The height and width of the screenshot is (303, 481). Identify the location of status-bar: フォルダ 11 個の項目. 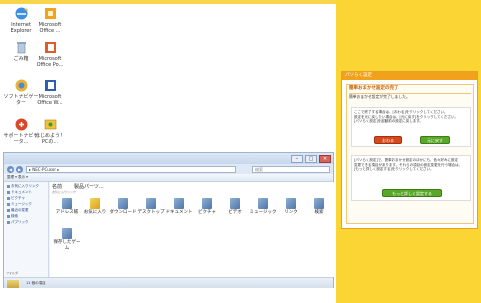
(168, 279).